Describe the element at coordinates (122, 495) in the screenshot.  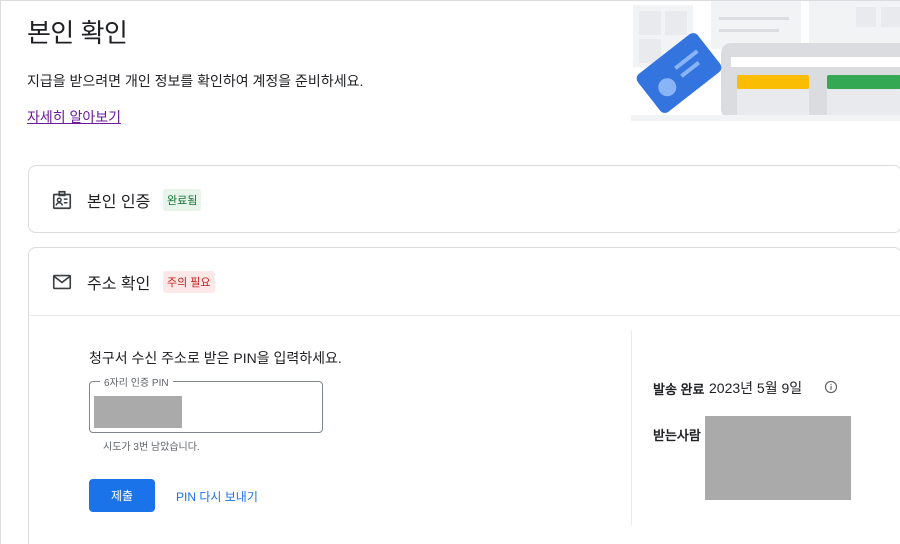
I see `submit-button: 제출` at that location.